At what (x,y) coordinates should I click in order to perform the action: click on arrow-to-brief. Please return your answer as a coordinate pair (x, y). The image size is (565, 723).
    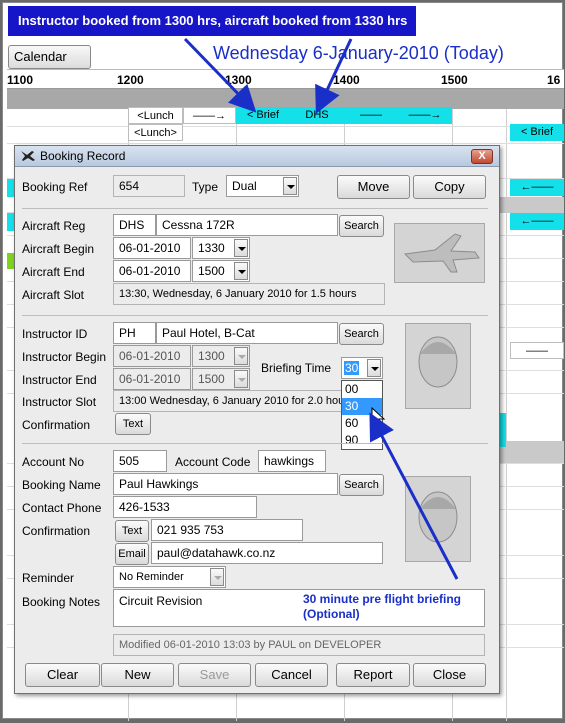
    Looking at the image, I should click on (220, 75).